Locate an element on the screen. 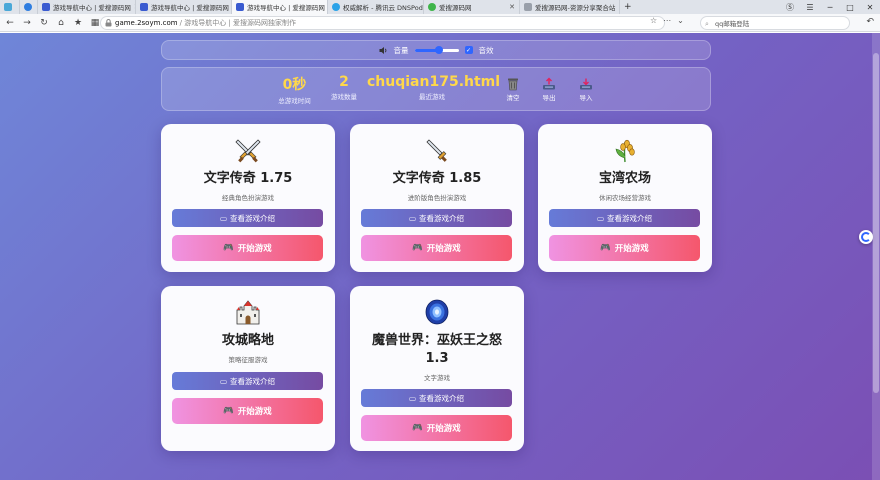  game-card: 宝湾农场 休闲农场经营游戏 ▭ 查看游戏介绍 🎮 开始游戏 is located at coordinates (625, 198).